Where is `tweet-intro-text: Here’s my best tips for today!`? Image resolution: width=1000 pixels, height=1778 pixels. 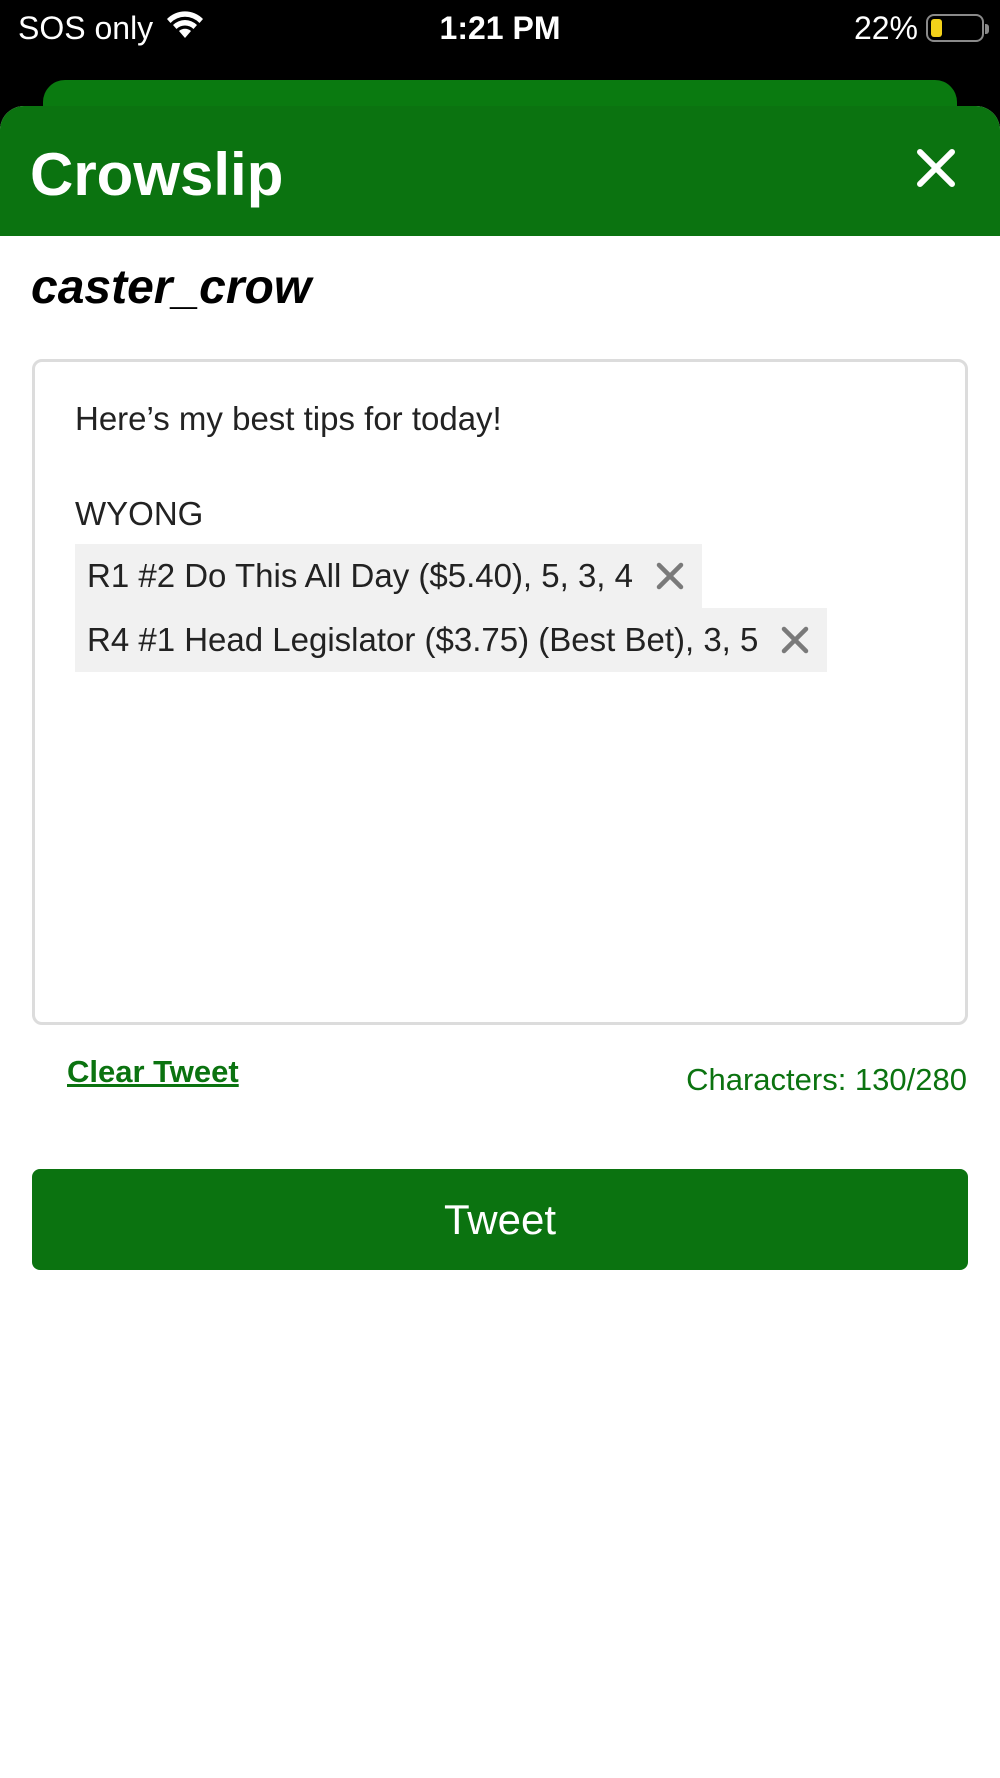 tweet-intro-text: Here’s my best tips for today! is located at coordinates (288, 418).